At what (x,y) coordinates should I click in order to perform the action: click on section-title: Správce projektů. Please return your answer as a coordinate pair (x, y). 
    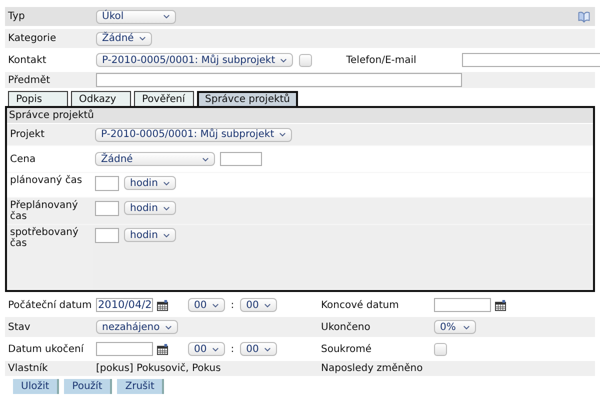
    Looking at the image, I should click on (300, 116).